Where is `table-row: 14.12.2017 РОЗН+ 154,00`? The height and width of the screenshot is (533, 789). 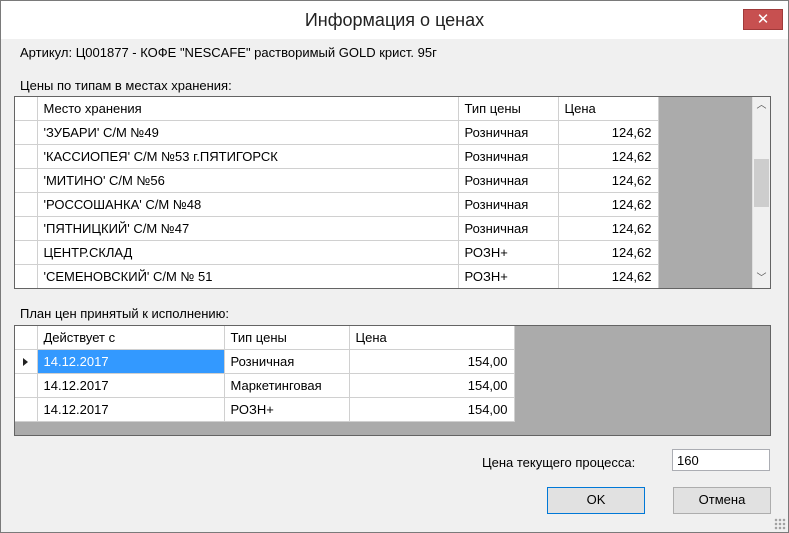 table-row: 14.12.2017 РОЗН+ 154,00 is located at coordinates (265, 409).